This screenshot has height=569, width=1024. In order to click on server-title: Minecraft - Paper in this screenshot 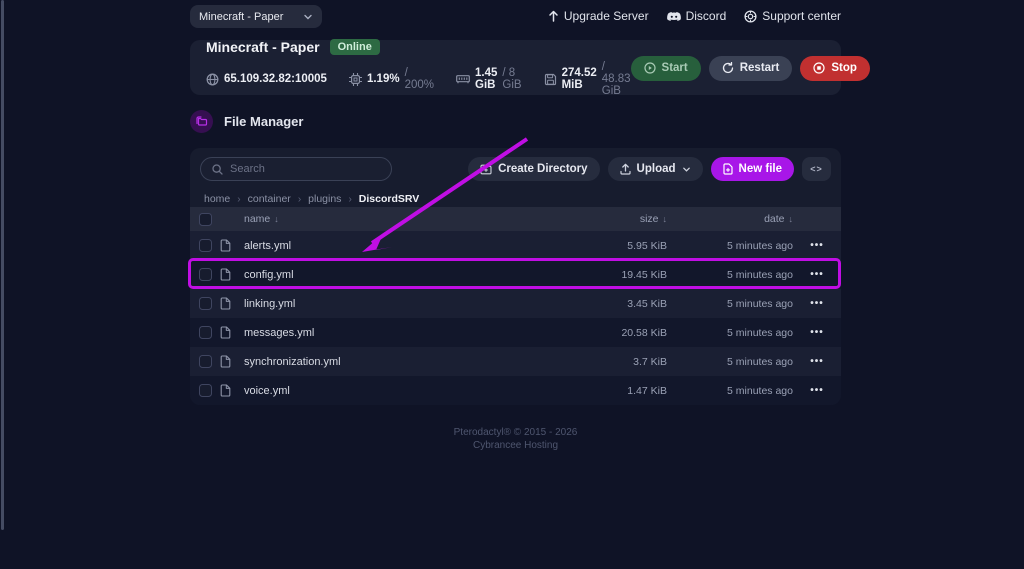, I will do `click(263, 47)`.